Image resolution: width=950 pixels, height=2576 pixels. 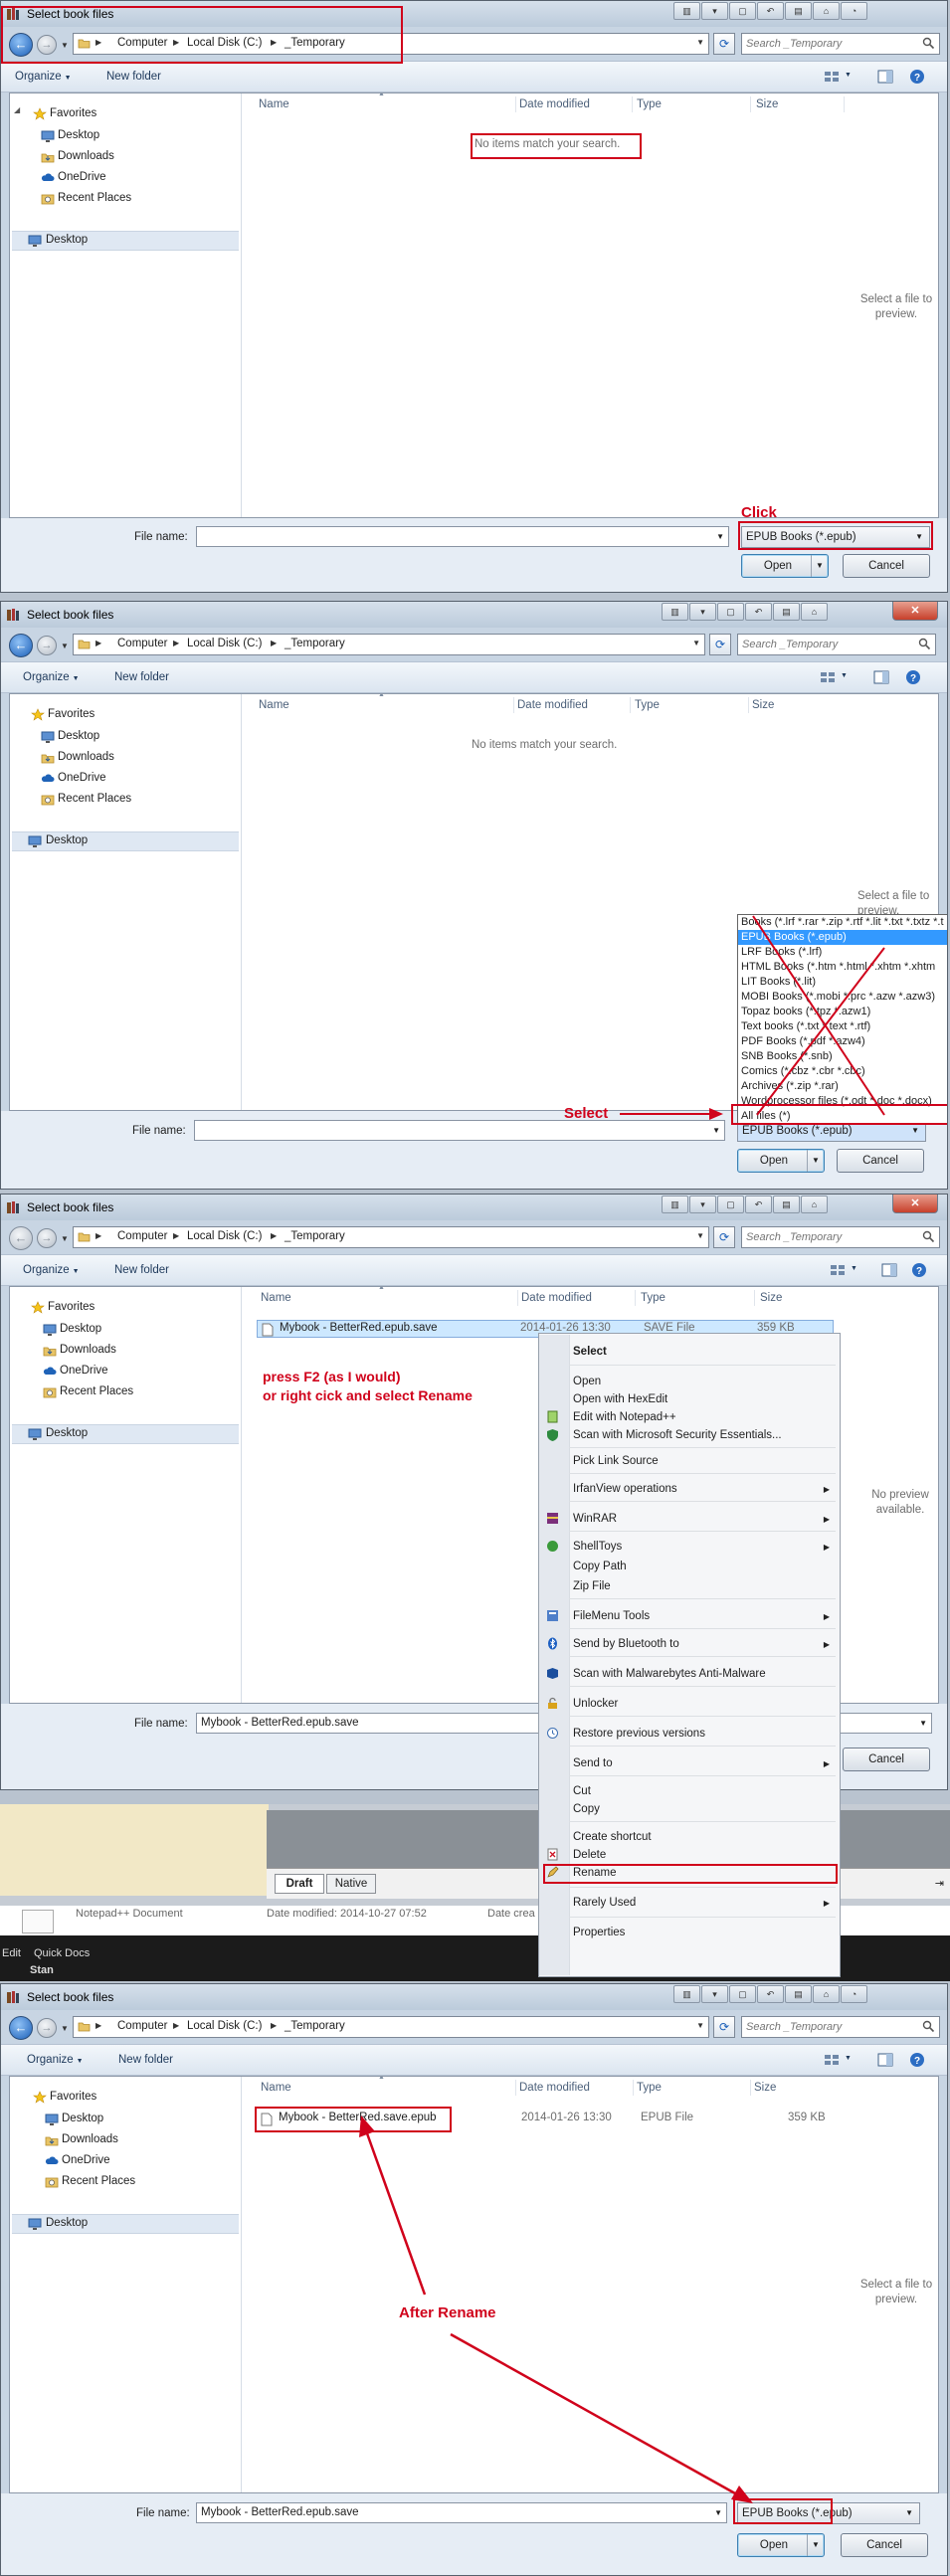 What do you see at coordinates (939, 1883) in the screenshot?
I see `scroll-end-icon: ⇥` at bounding box center [939, 1883].